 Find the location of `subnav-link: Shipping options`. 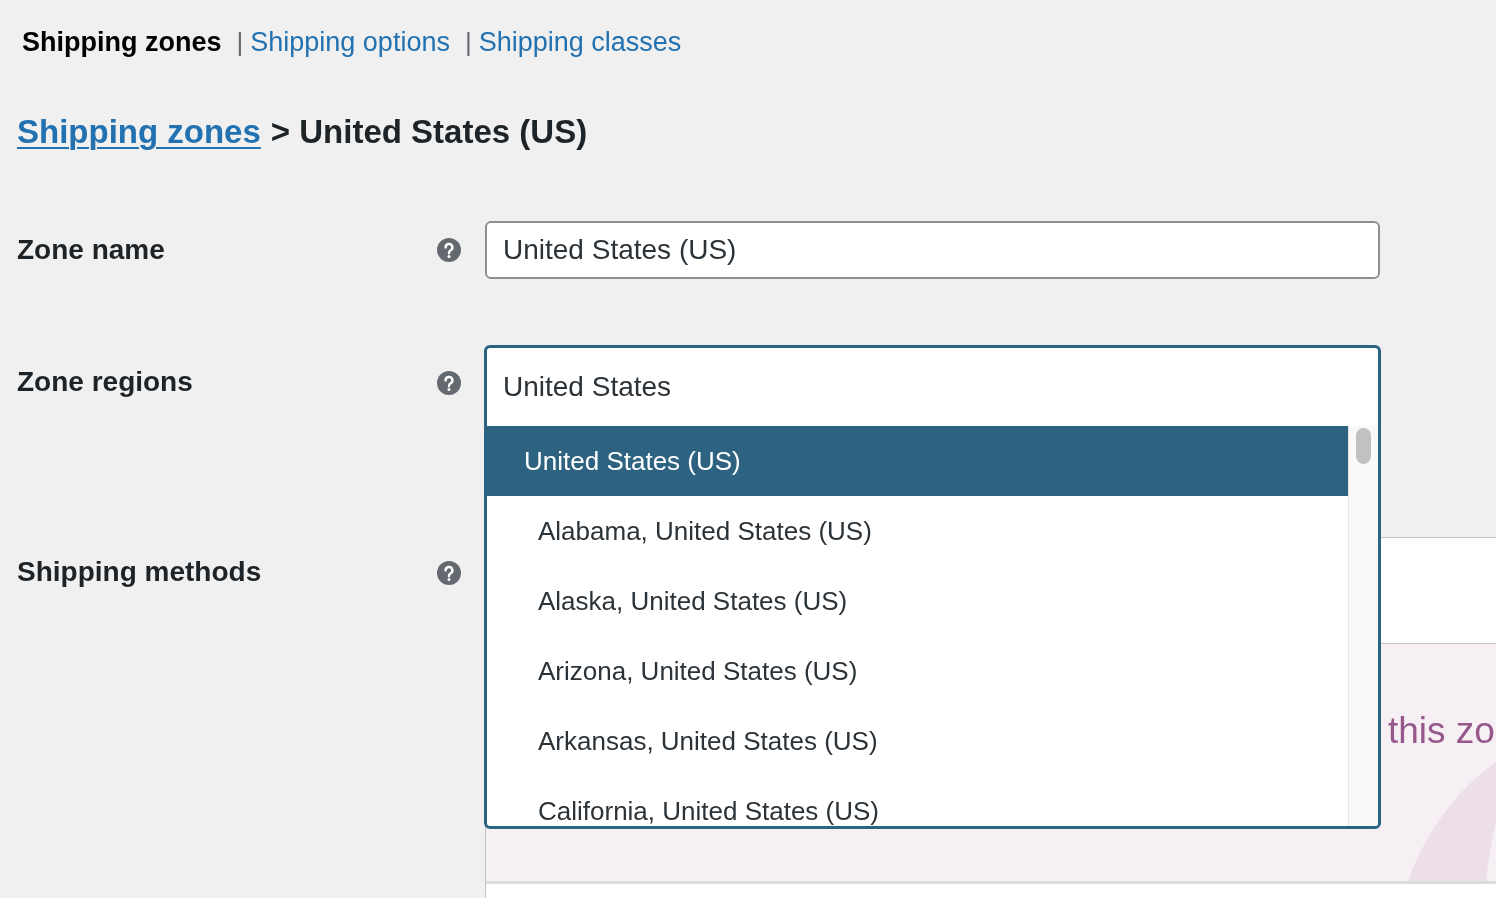

subnav-link: Shipping options is located at coordinates (350, 42).